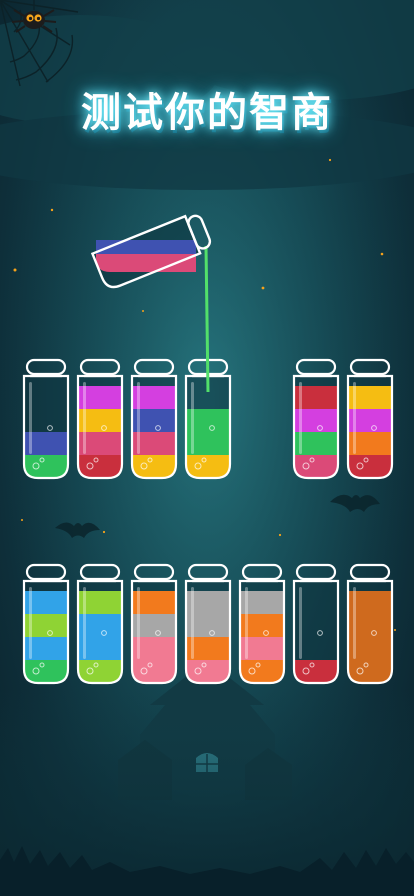 The image size is (414, 896). Describe the element at coordinates (207, 319) in the screenshot. I see `pour-stream` at that location.